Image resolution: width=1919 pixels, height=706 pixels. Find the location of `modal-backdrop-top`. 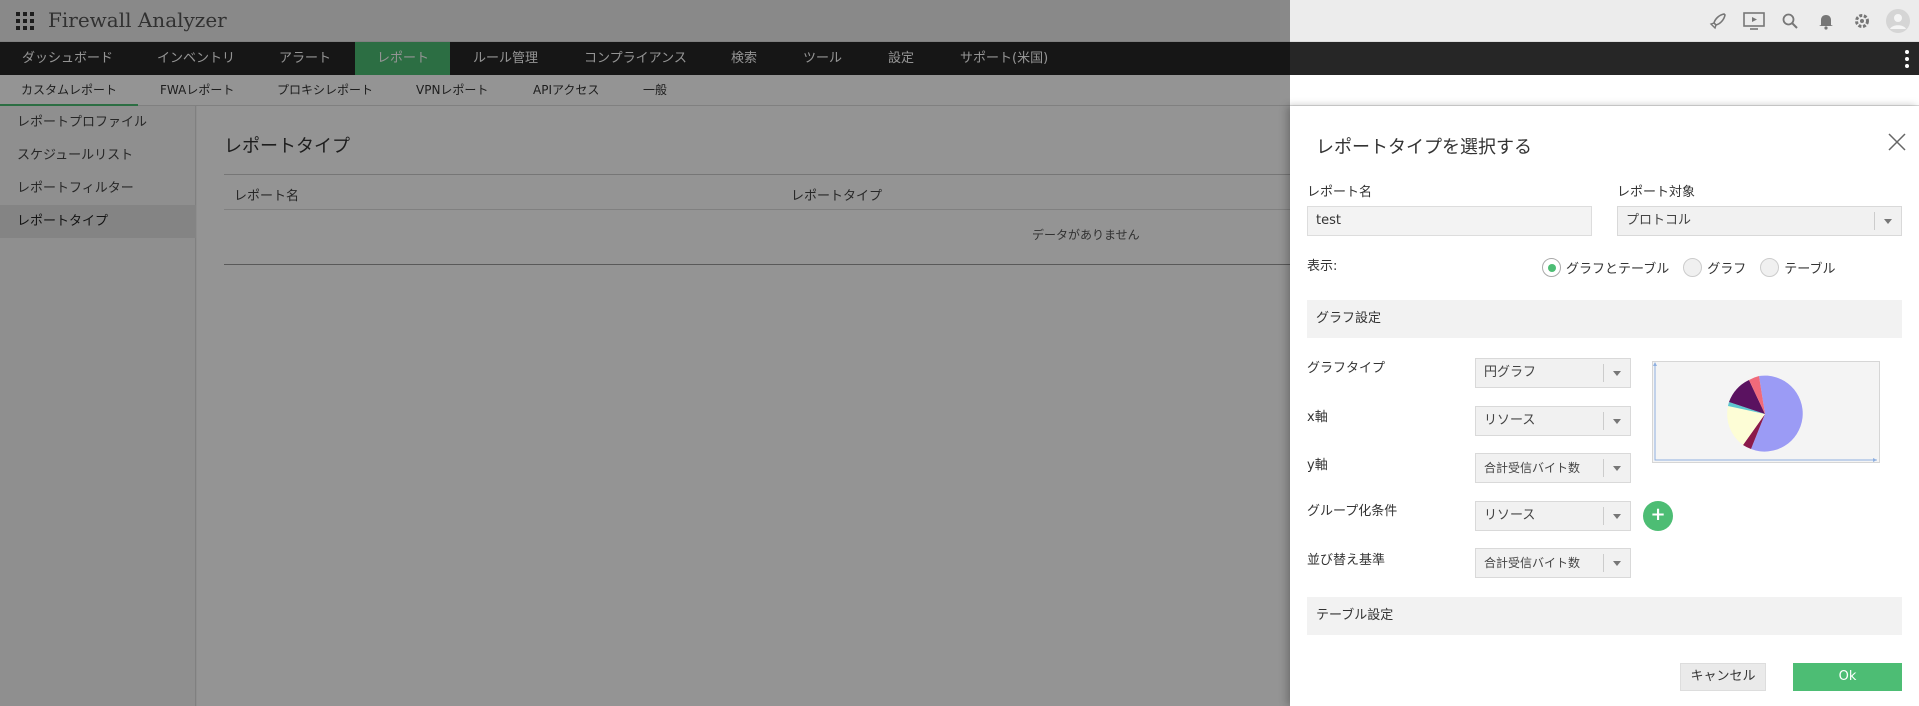

modal-backdrop-top is located at coordinates (645, 53).